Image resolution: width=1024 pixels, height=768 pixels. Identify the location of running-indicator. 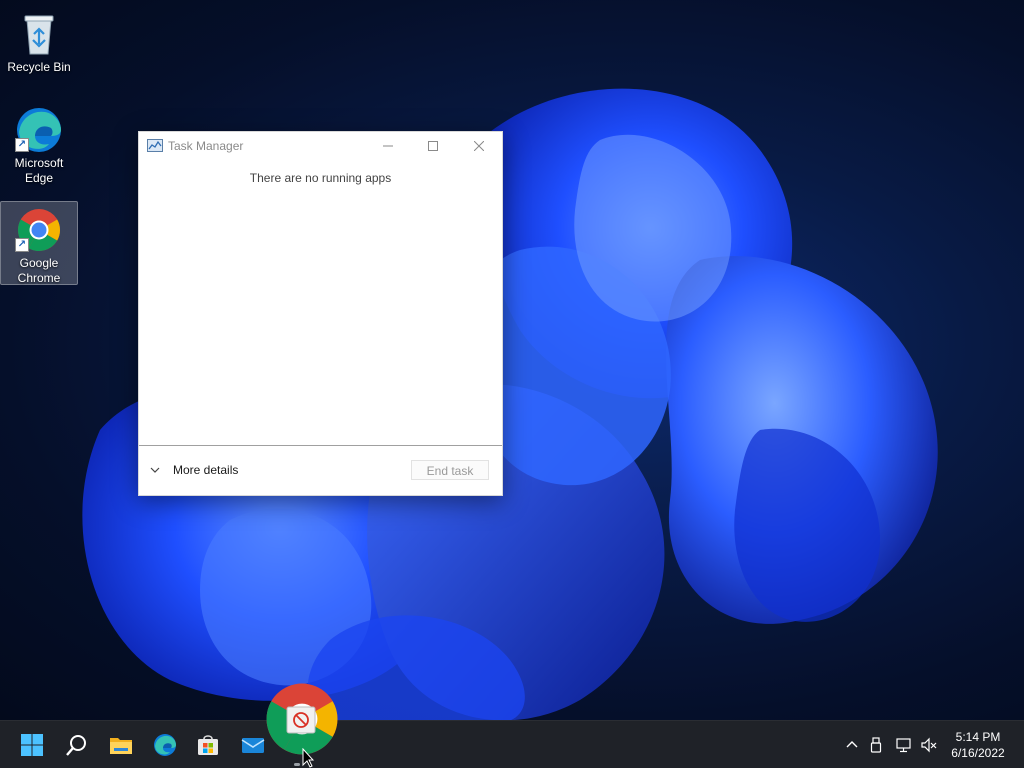
(297, 764).